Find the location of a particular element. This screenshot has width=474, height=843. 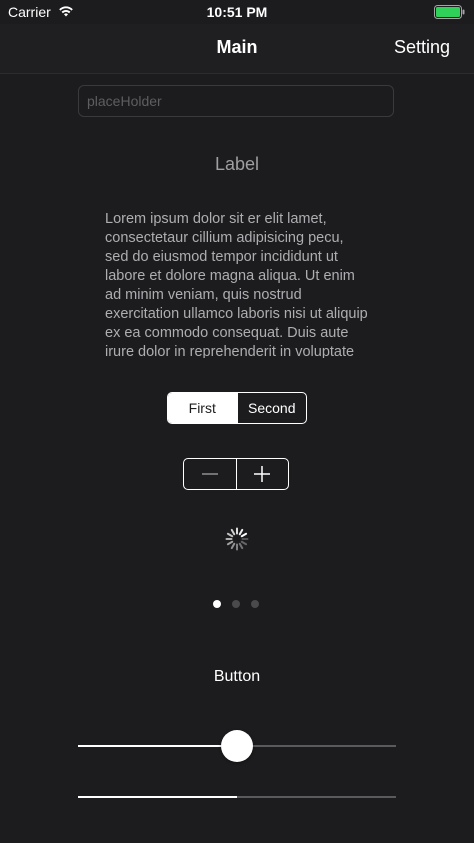

status-time: 10:51 PM is located at coordinates (237, 12).